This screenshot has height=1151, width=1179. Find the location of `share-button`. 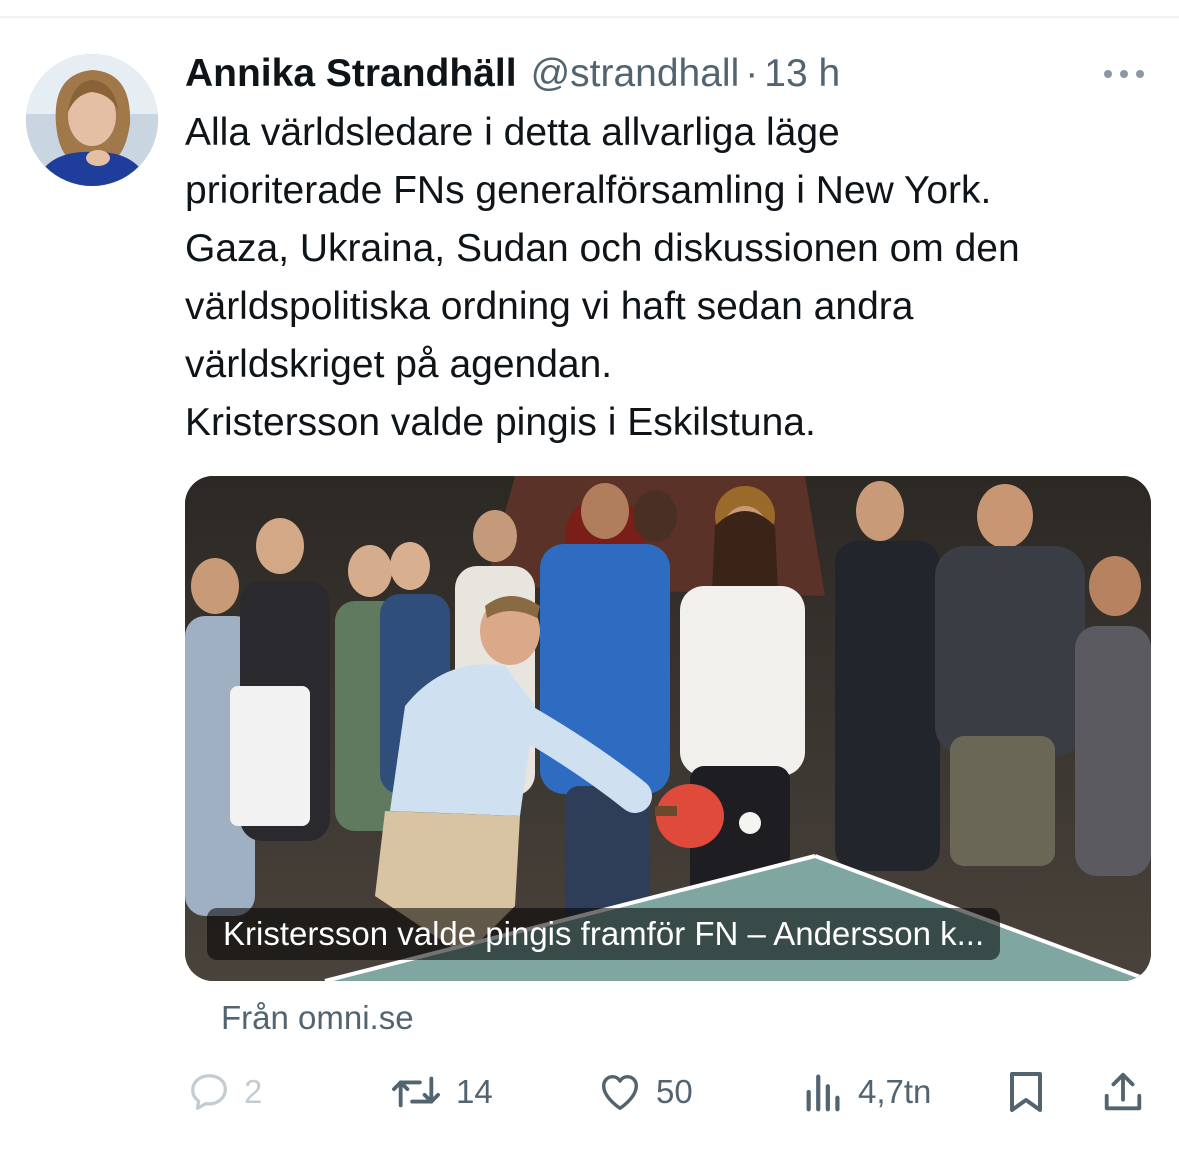

share-button is located at coordinates (1123, 1092).